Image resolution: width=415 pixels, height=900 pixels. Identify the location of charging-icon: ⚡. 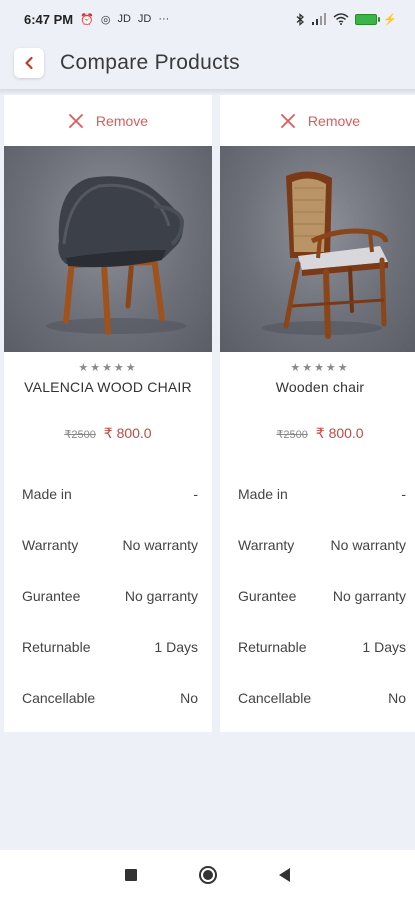
(390, 19).